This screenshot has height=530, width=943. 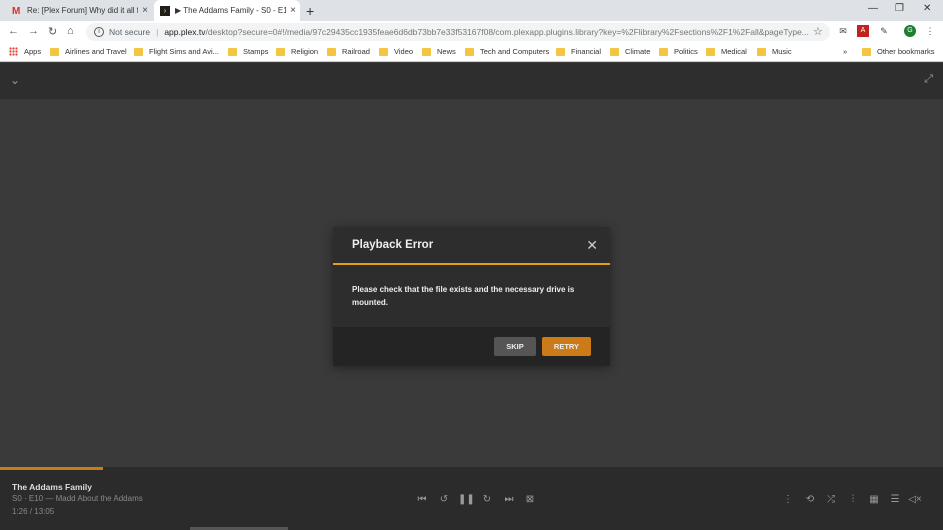 I want to click on bookmark-folder: Tech and Computers, so click(x=507, y=51).